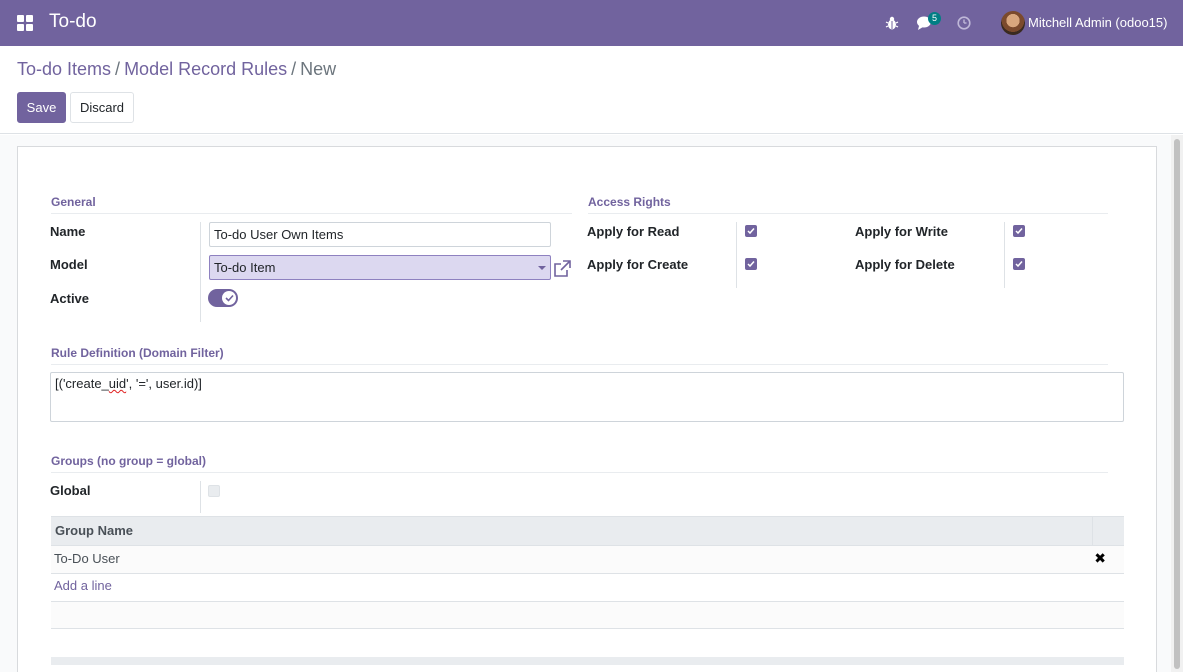 This screenshot has height=672, width=1183. I want to click on check-icon, so click(229, 298).